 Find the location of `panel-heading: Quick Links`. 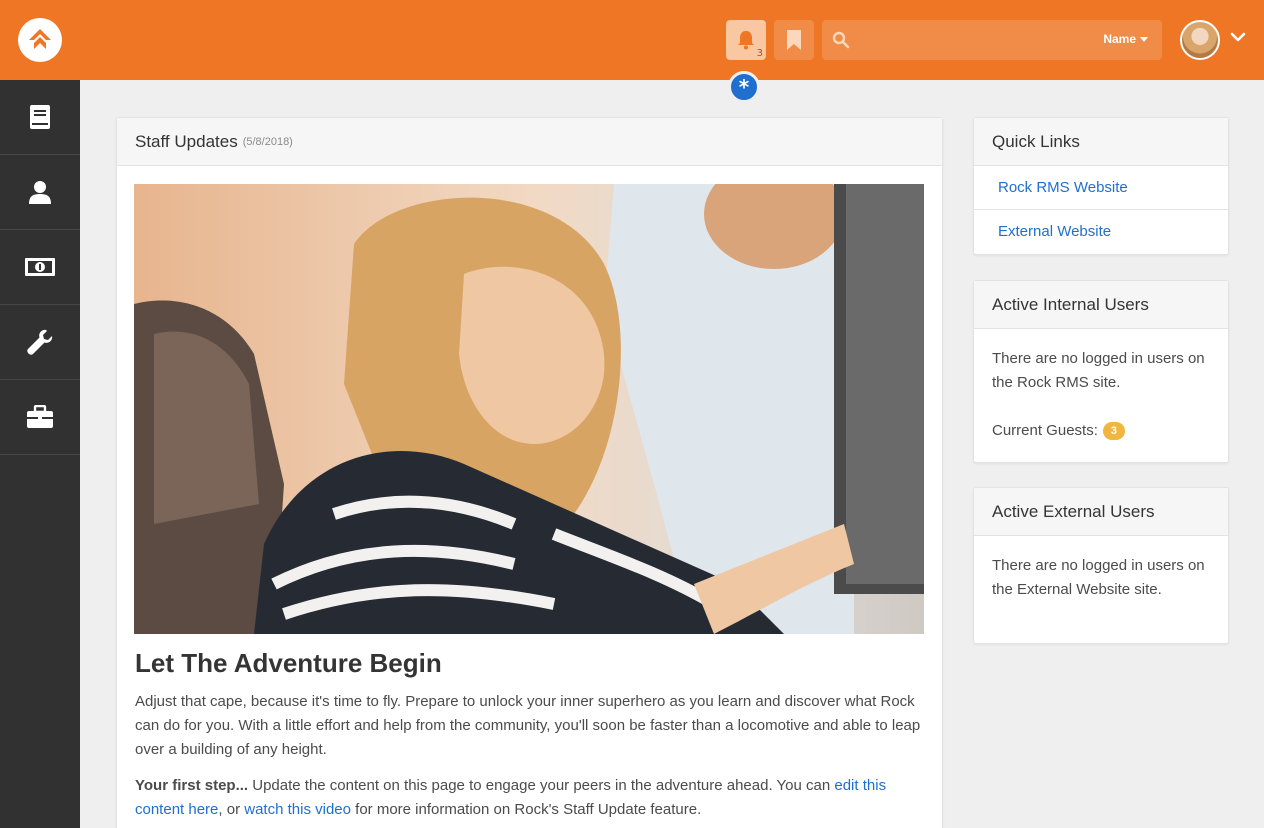

panel-heading: Quick Links is located at coordinates (1101, 142).